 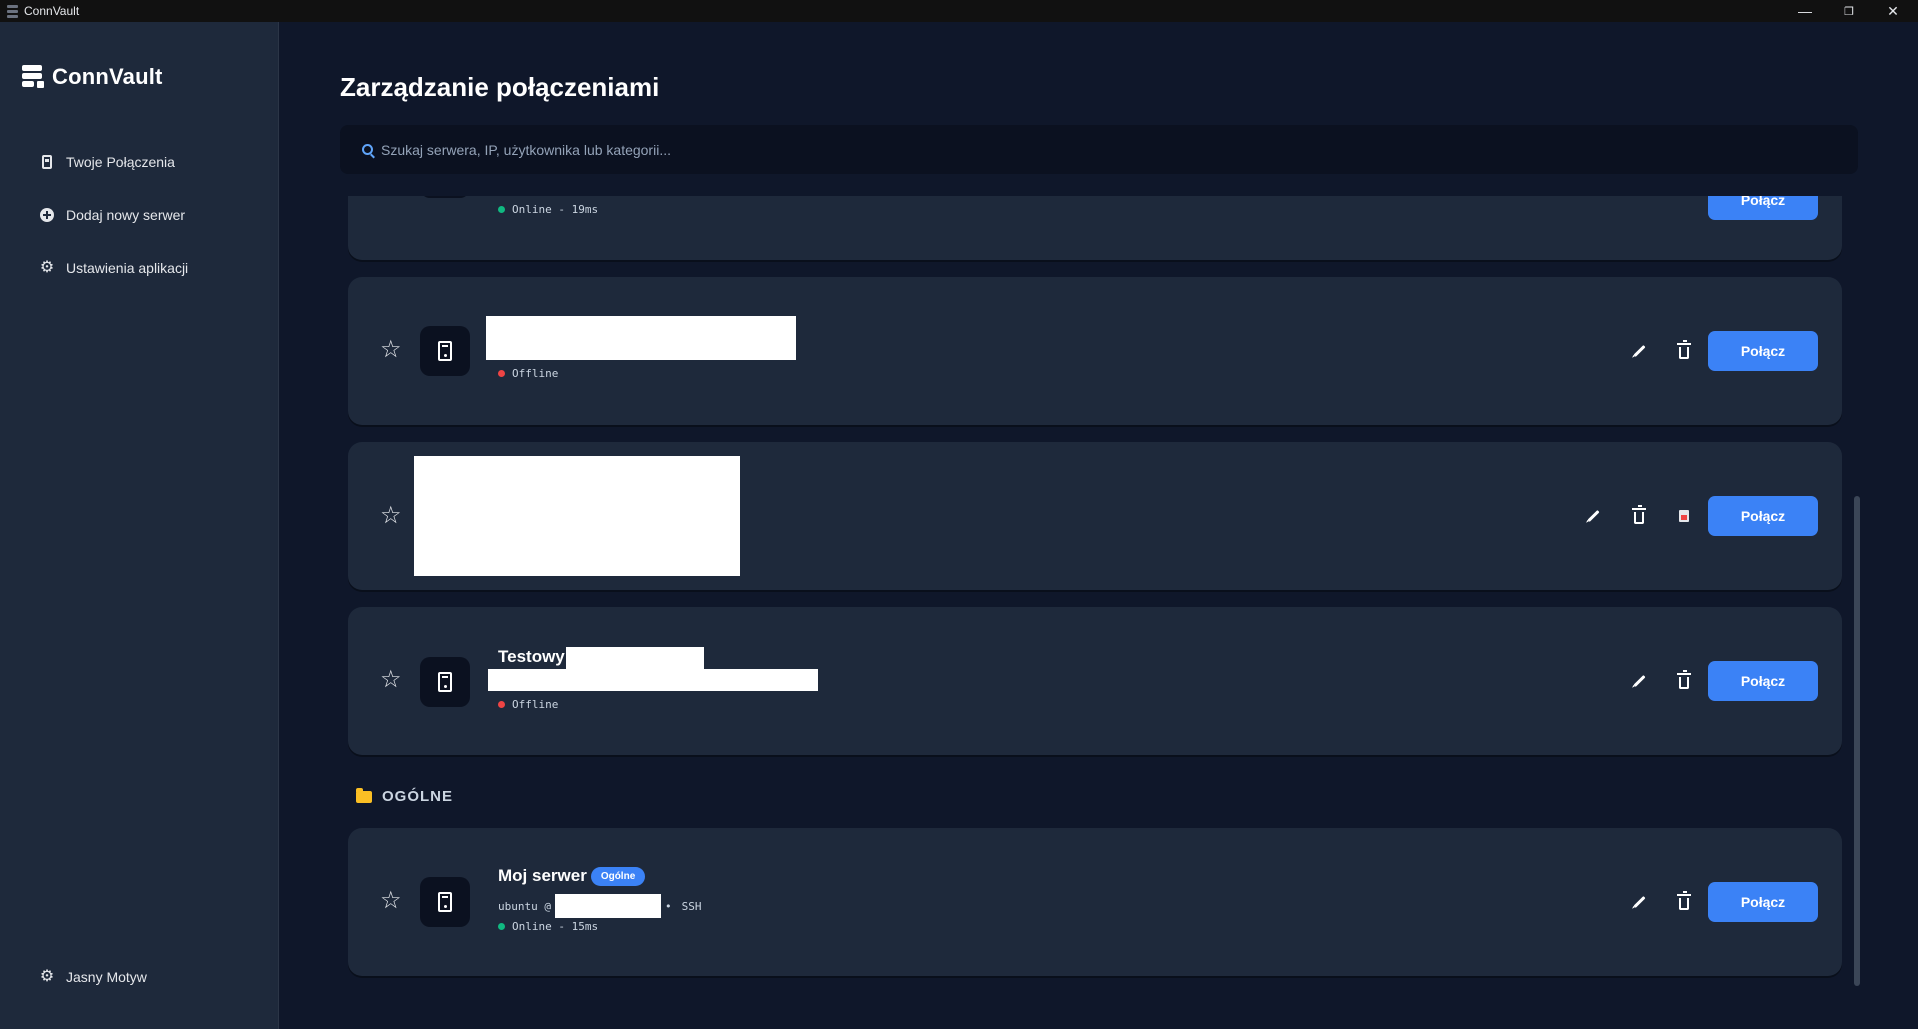 I want to click on search-input, so click(x=1081, y=149).